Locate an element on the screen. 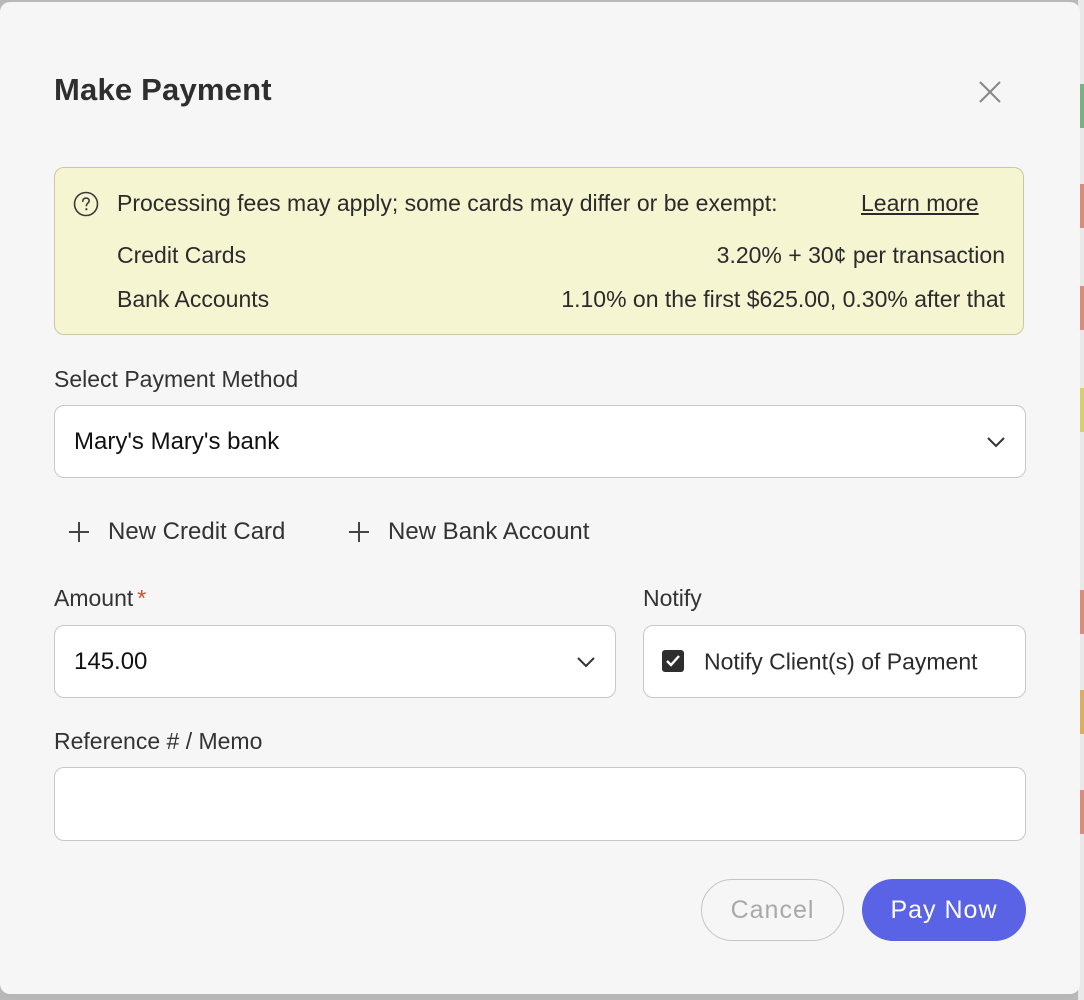 The height and width of the screenshot is (1000, 1084). payment-method-select: Mary's Mary's bank is located at coordinates (540, 441).